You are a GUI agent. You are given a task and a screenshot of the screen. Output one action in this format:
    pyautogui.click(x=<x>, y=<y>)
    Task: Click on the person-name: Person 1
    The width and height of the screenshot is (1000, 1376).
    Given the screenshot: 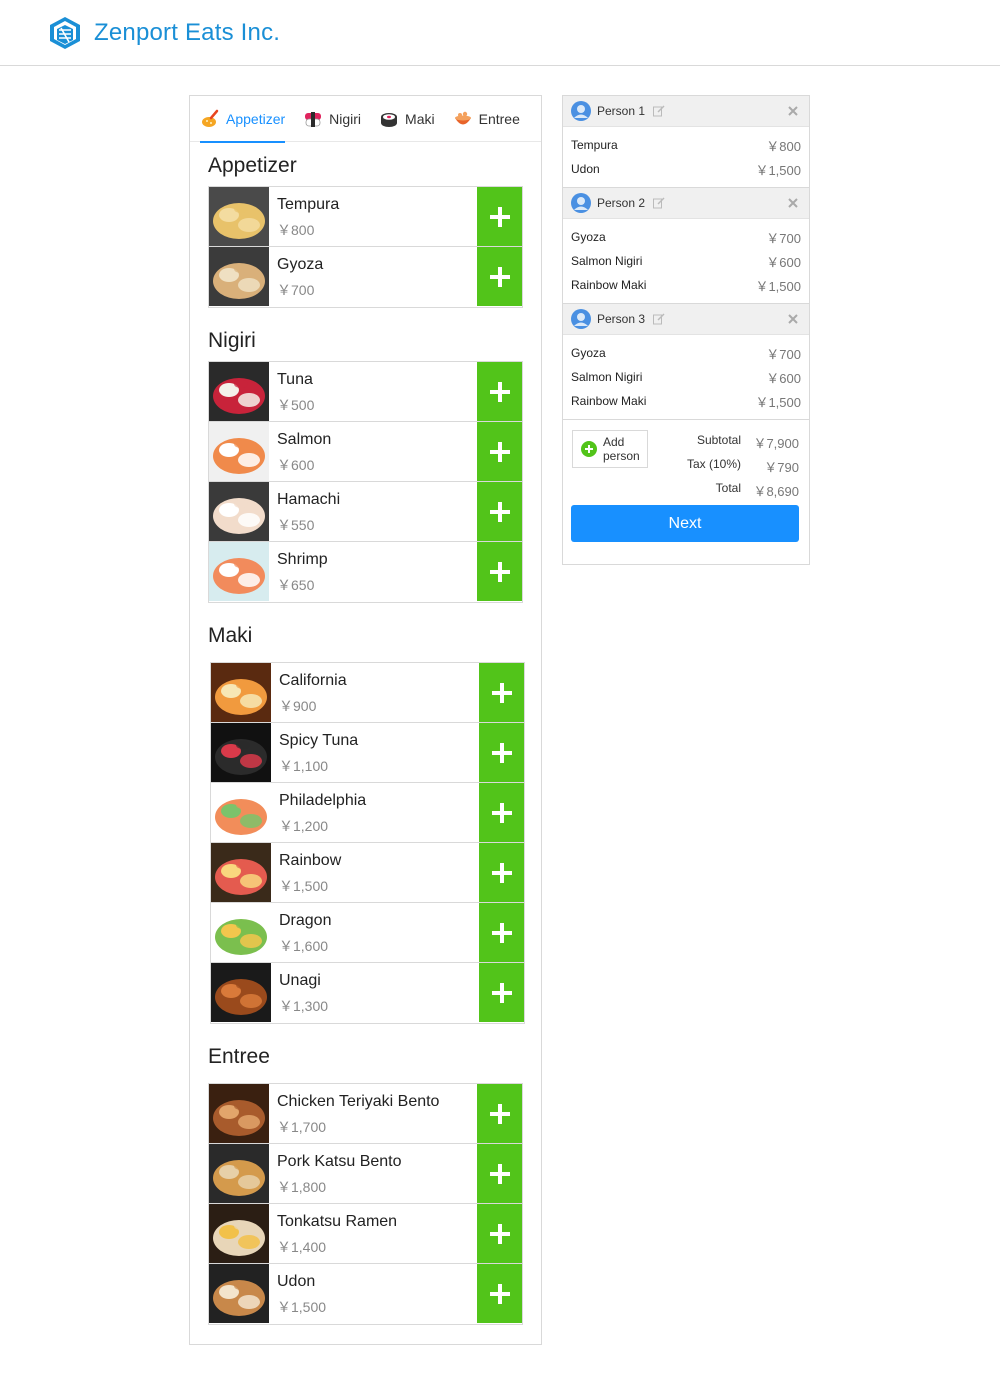 What is the action you would take?
    pyautogui.click(x=621, y=111)
    